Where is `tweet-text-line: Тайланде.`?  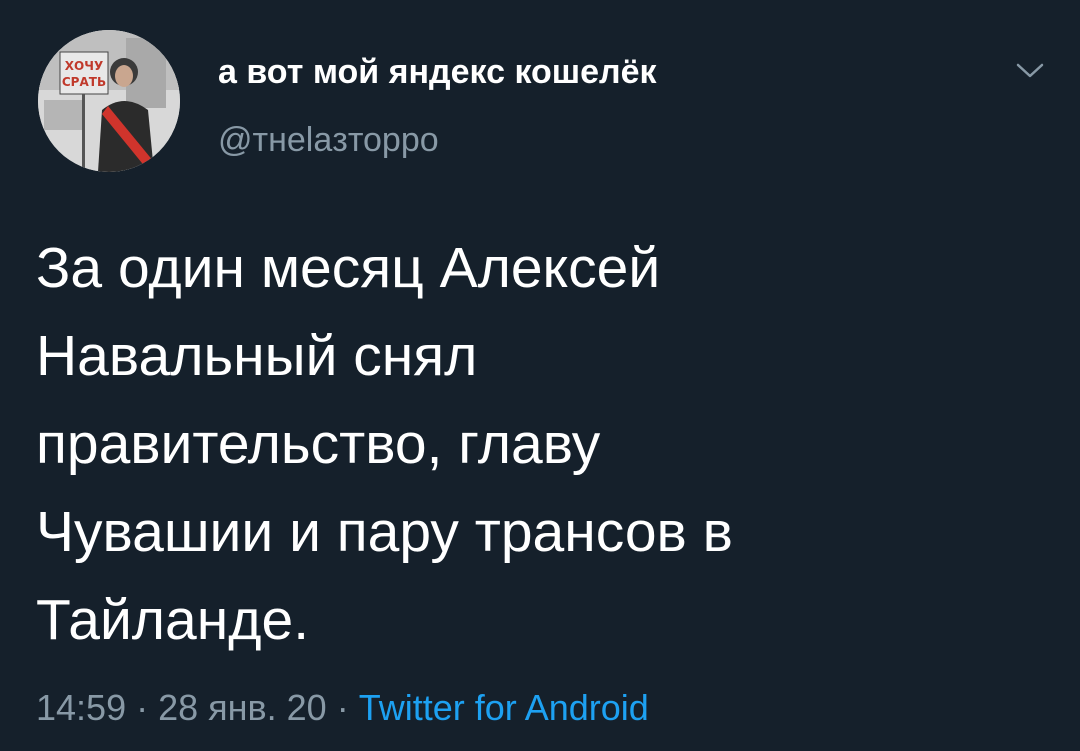 tweet-text-line: Тайланде. is located at coordinates (173, 620).